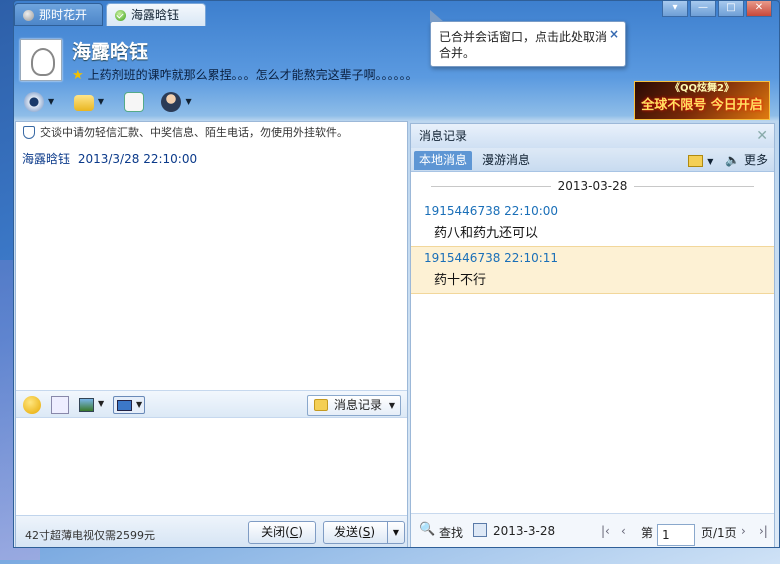  I want to click on video-call-button: ▼, so click(42, 103).